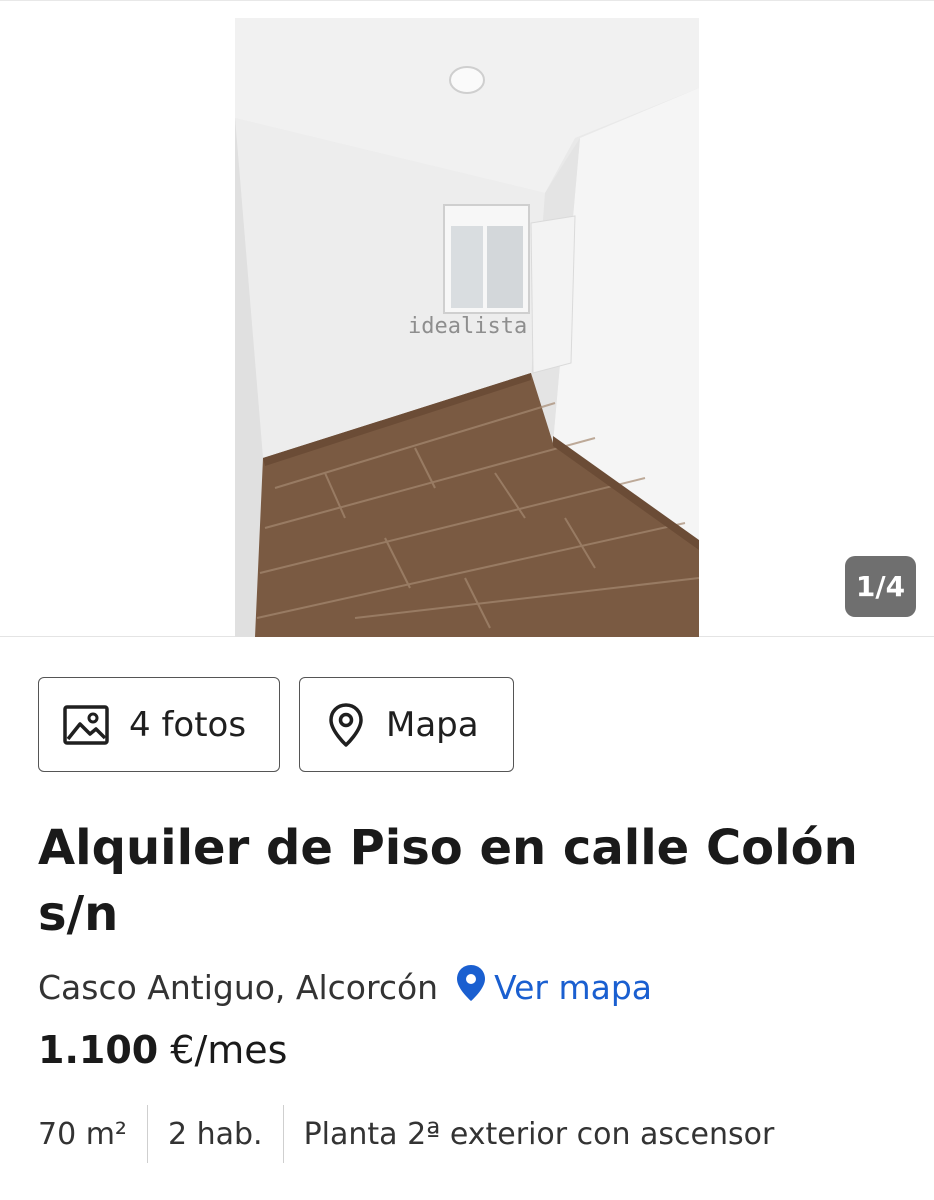  What do you see at coordinates (448, 881) in the screenshot?
I see `listing-title: Alquiler de Piso en calle Colón s/n` at bounding box center [448, 881].